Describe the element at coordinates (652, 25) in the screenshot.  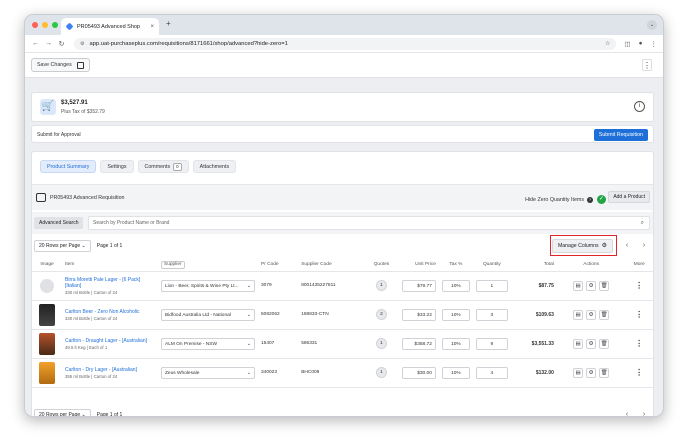
I see `tab-search-chevron-icon: ⌄` at that location.